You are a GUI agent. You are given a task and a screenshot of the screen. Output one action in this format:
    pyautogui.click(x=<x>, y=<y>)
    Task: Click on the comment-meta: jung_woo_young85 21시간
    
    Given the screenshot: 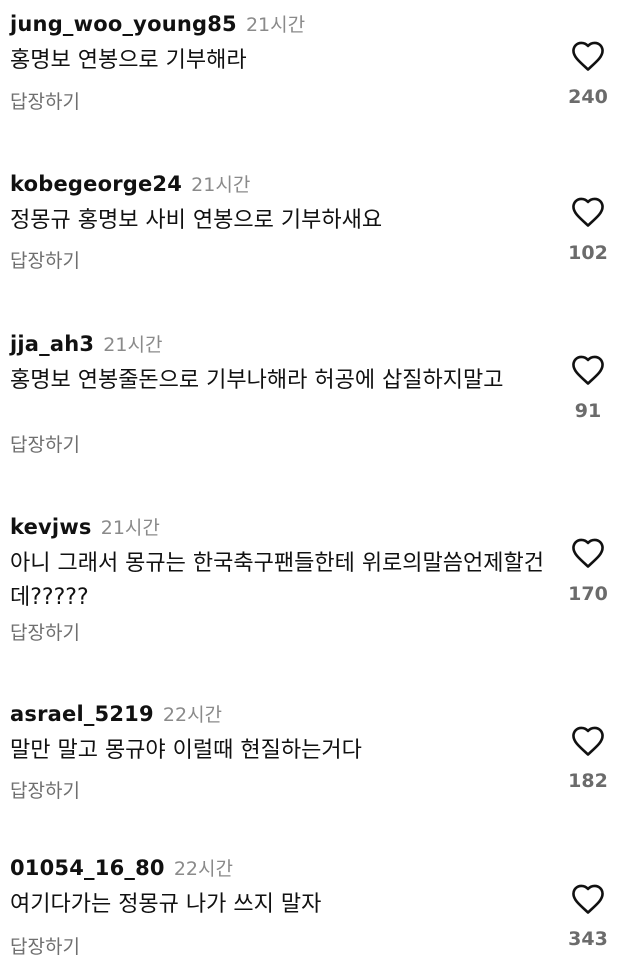 What is the action you would take?
    pyautogui.click(x=157, y=24)
    